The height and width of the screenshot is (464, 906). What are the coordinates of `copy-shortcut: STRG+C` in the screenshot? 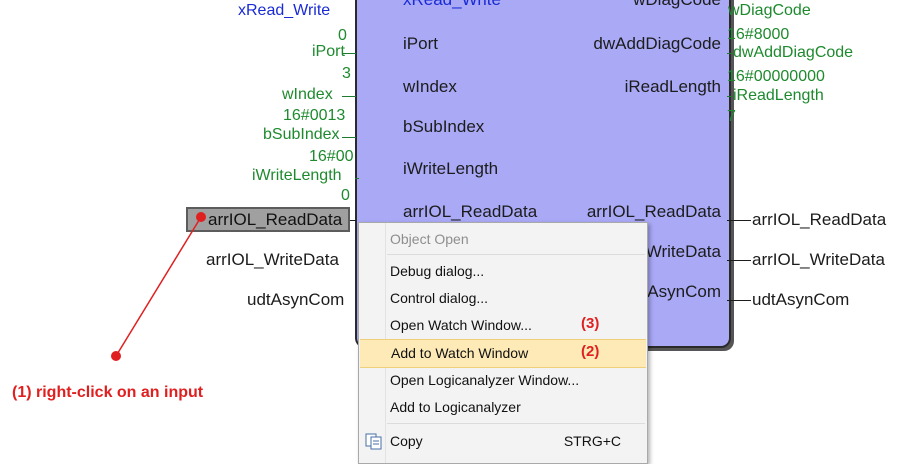 It's located at (592, 441).